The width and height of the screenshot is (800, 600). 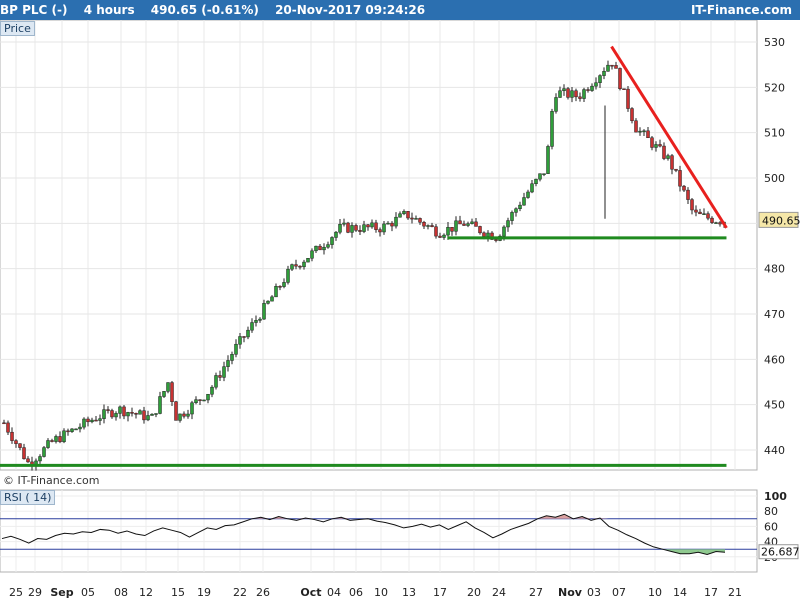 What do you see at coordinates (655, 592) in the screenshot?
I see `x-tick-label: 10` at bounding box center [655, 592].